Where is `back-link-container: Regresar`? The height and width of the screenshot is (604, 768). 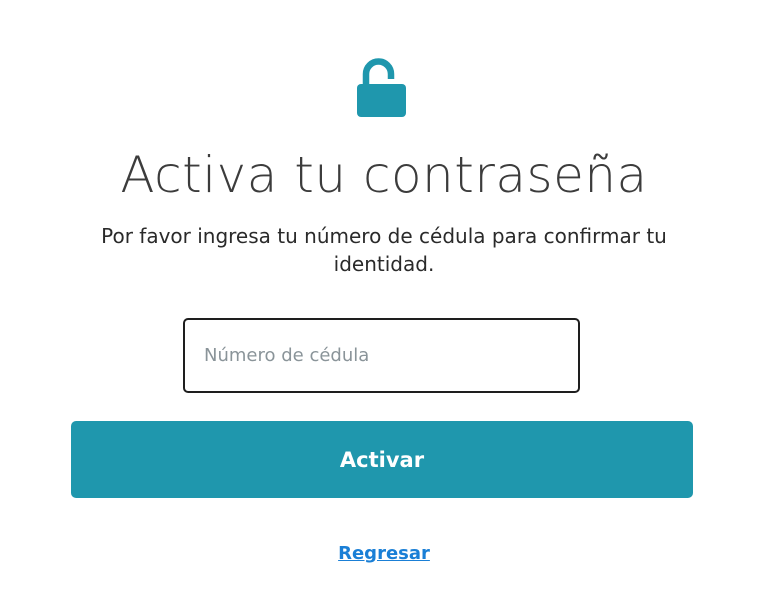
back-link-container: Regresar is located at coordinates (384, 554).